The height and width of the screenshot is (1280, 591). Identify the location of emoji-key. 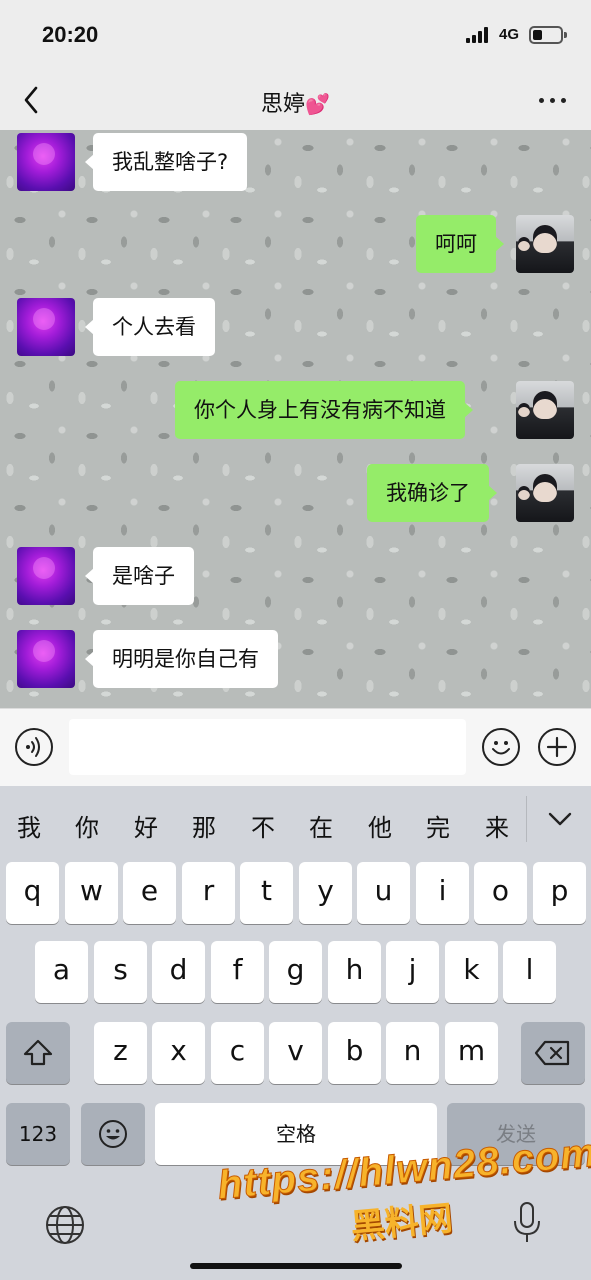
(113, 1134).